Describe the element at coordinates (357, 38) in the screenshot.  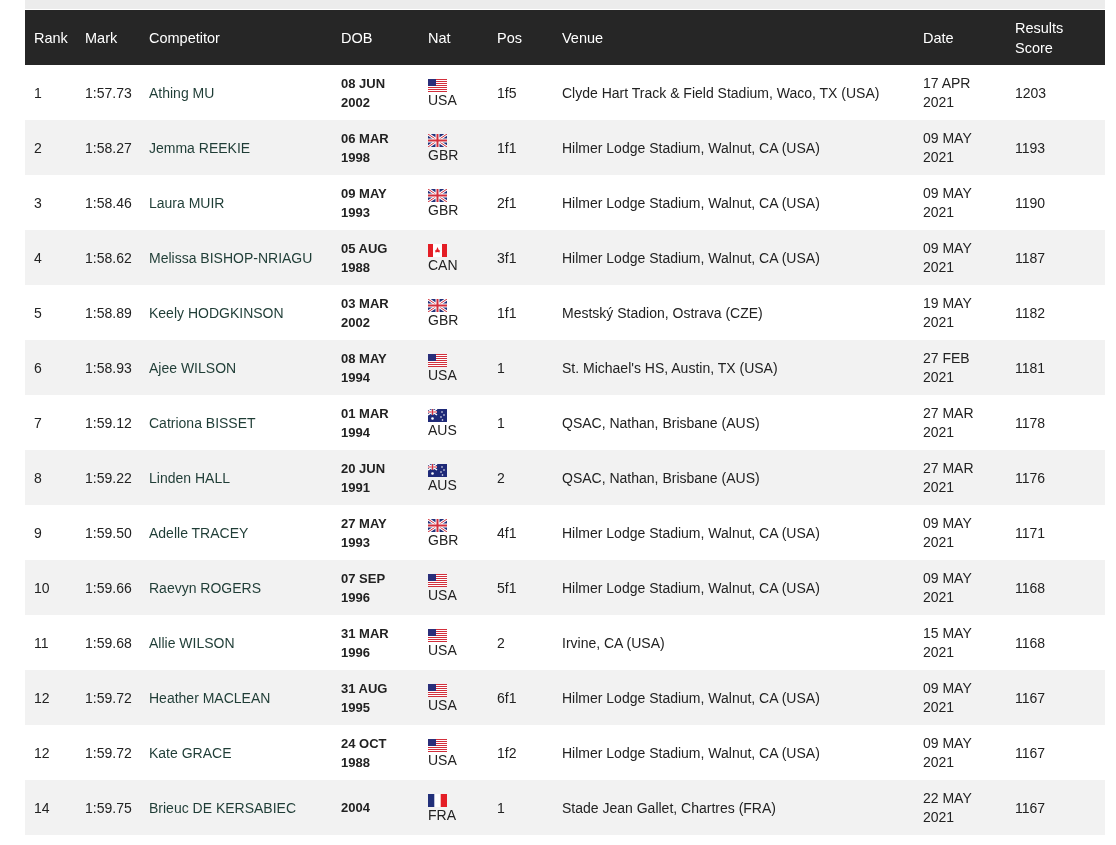
I see `column-header: DOB` at that location.